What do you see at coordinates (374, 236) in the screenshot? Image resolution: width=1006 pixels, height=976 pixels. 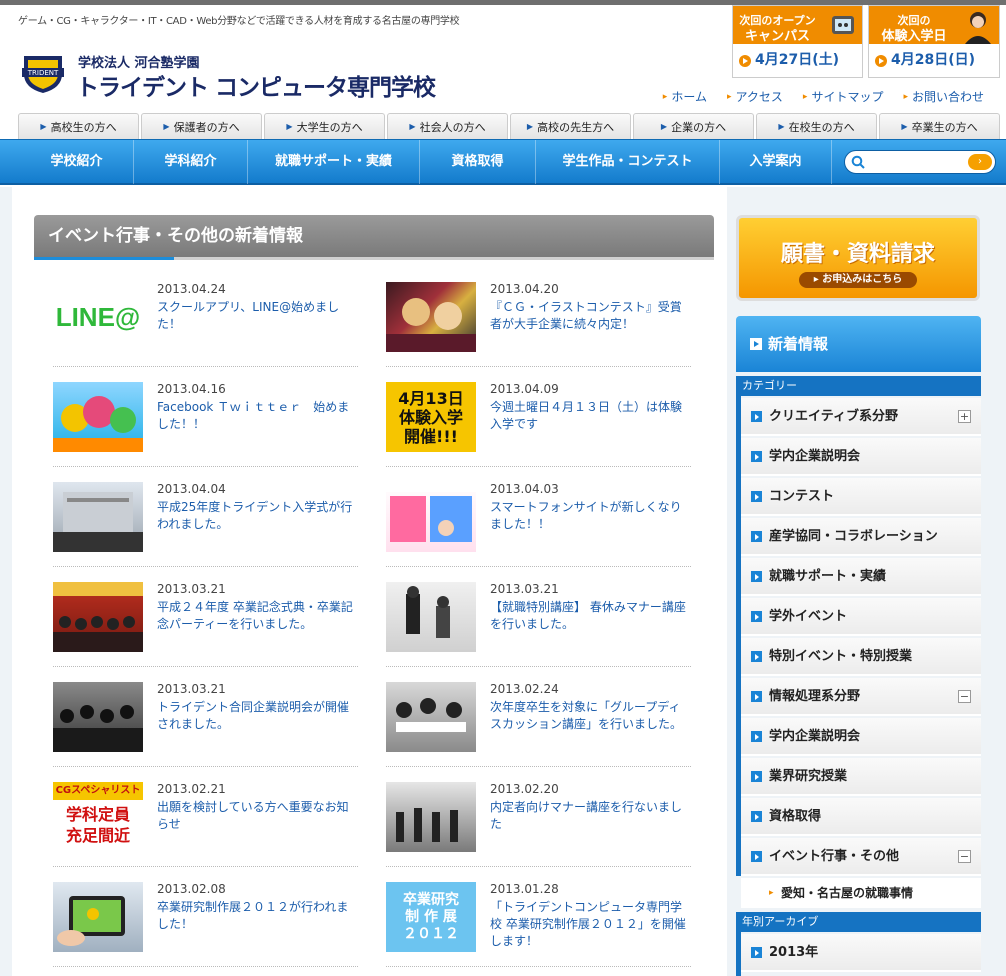 I see `section-title: イベント行事・その他の新着情報` at bounding box center [374, 236].